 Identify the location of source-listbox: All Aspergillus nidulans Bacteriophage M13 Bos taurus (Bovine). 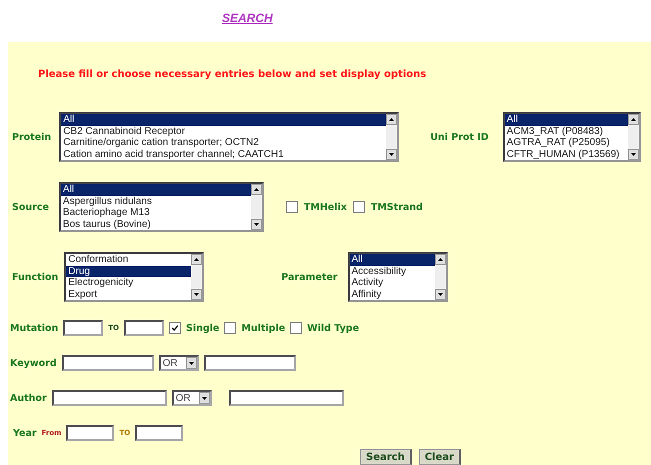
(161, 207).